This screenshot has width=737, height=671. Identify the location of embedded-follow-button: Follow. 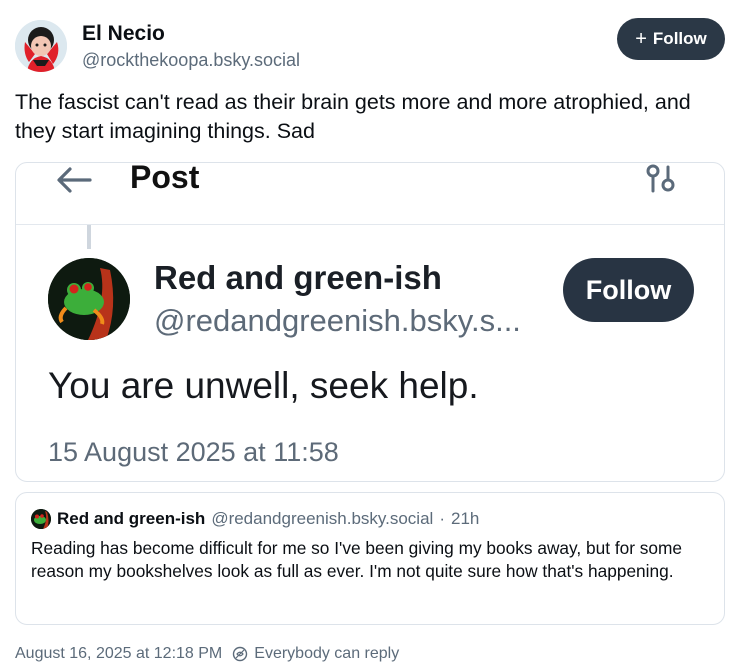
(628, 290).